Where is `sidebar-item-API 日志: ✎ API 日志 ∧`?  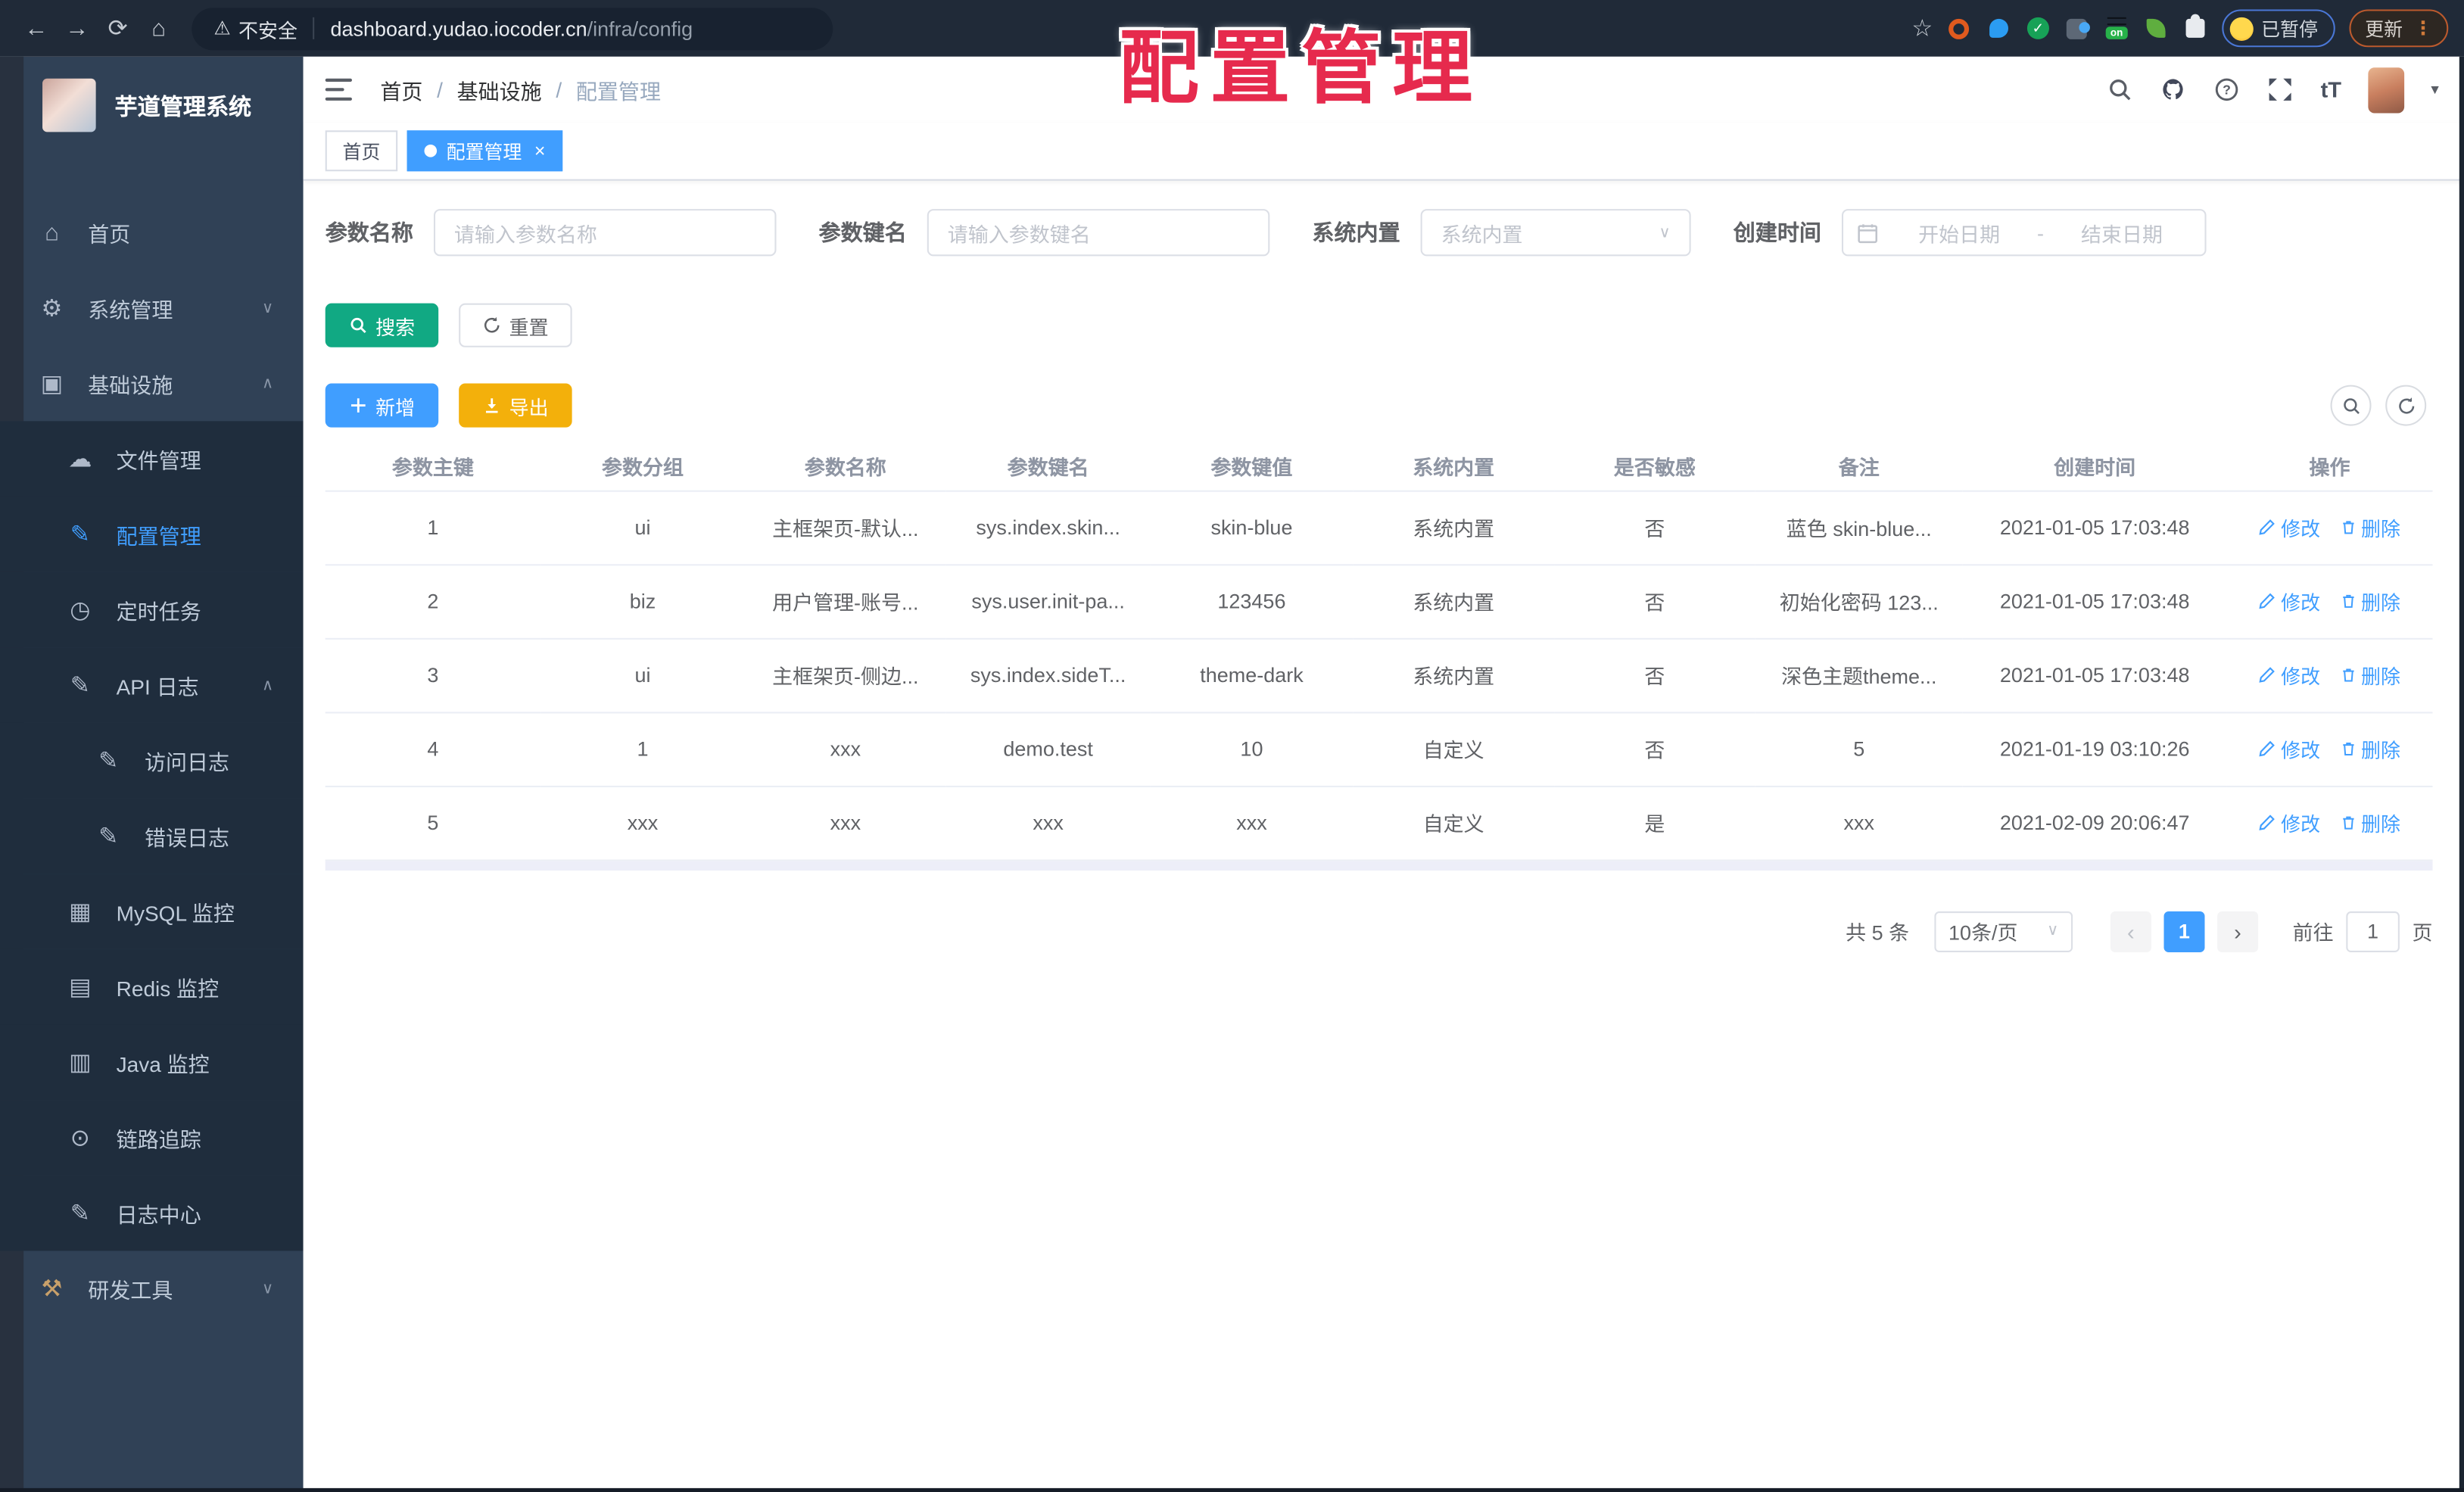
sidebar-item-API 日志: ✎ API 日志 ∧ is located at coordinates (152, 685).